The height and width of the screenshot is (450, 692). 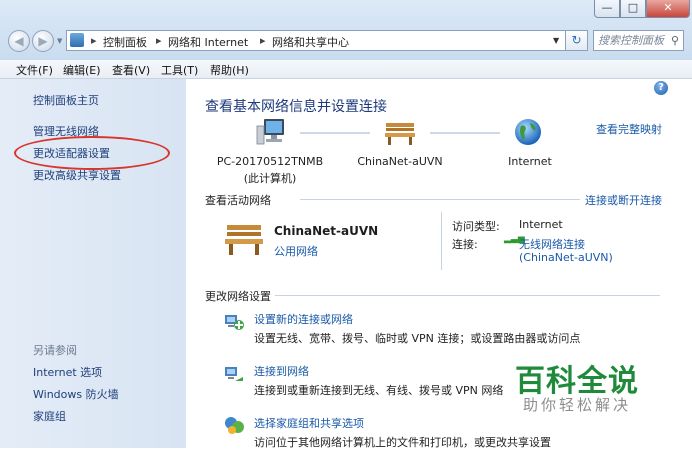 What do you see at coordinates (623, 200) in the screenshot?
I see `connect-disconnect-link: 连接或断开连接` at bounding box center [623, 200].